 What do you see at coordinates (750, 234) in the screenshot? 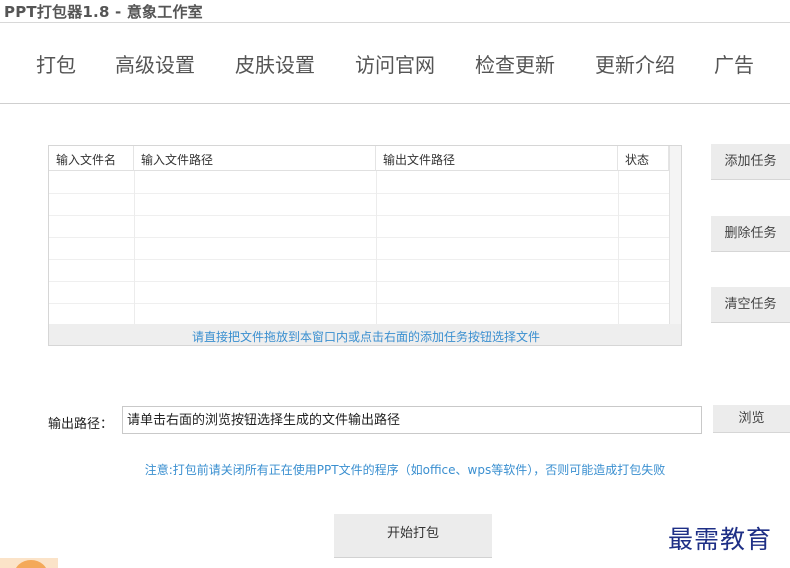
I see `delete-task-button: 删除任务` at bounding box center [750, 234].